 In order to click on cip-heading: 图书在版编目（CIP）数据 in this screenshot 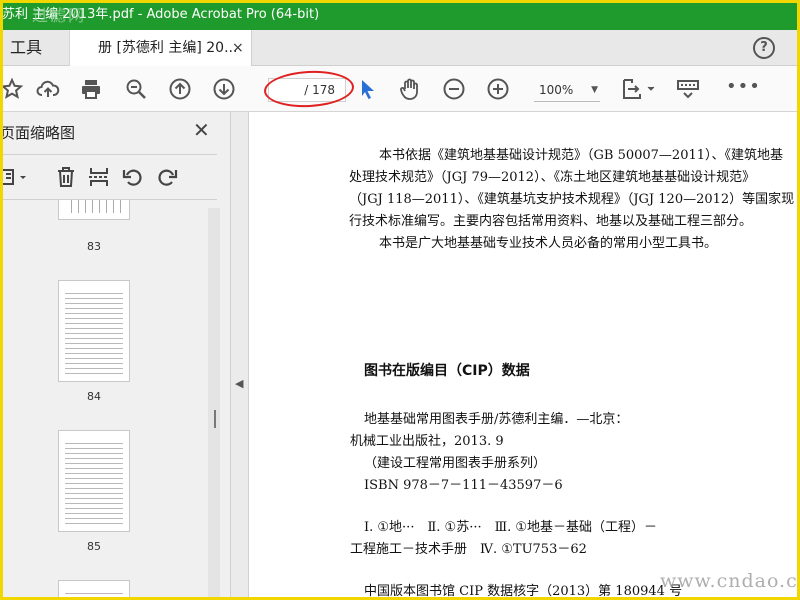, I will do `click(447, 371)`.